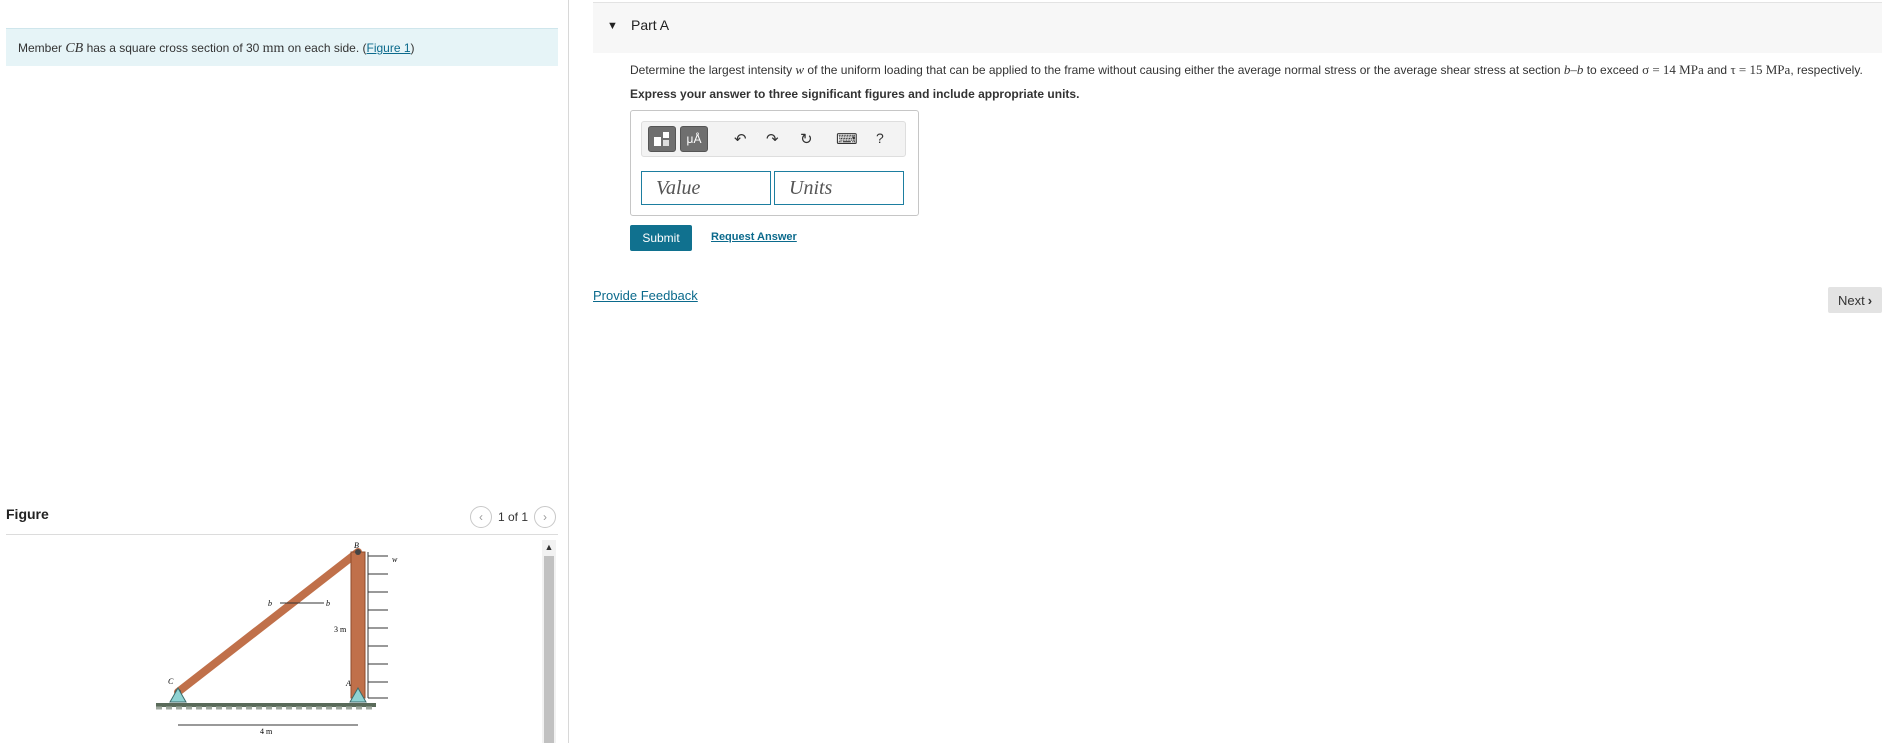 The image size is (1882, 743). I want to click on tau-value: τ = 15 MPa, so click(1760, 69).